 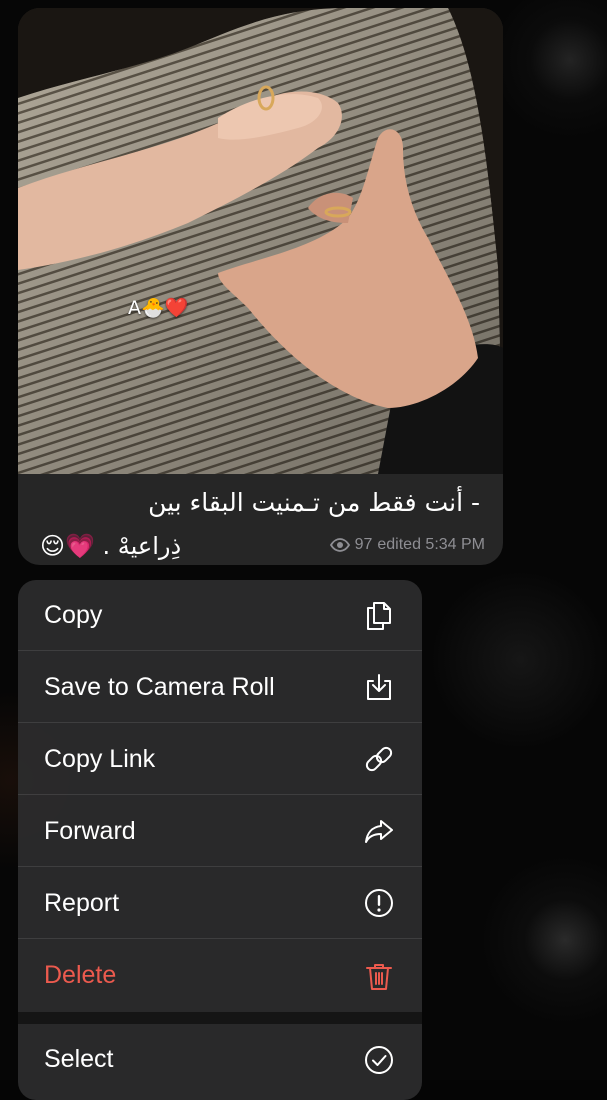 What do you see at coordinates (379, 687) in the screenshot?
I see `save-download-icon` at bounding box center [379, 687].